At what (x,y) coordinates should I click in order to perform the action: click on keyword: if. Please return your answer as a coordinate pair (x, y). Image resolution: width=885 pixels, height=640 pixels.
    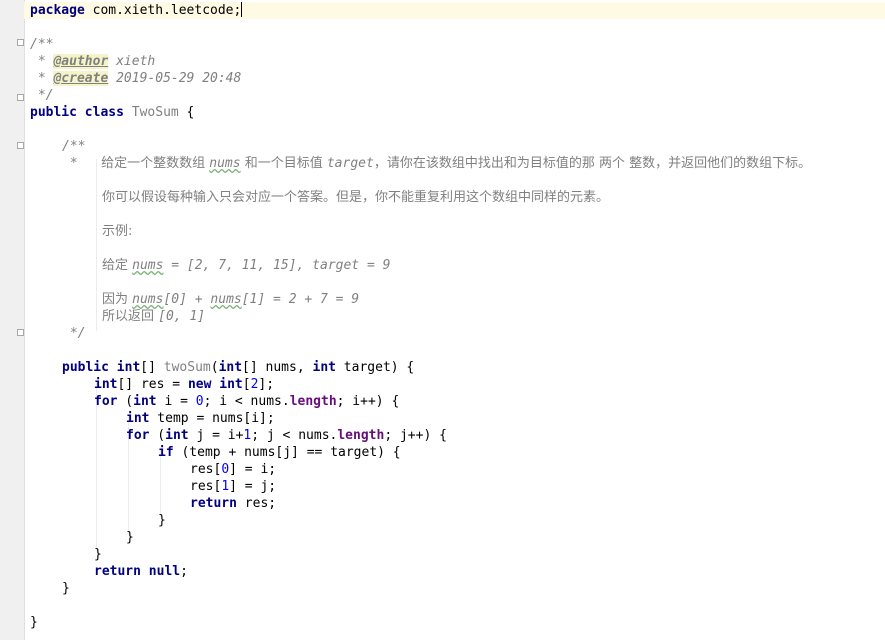
    Looking at the image, I should click on (166, 452).